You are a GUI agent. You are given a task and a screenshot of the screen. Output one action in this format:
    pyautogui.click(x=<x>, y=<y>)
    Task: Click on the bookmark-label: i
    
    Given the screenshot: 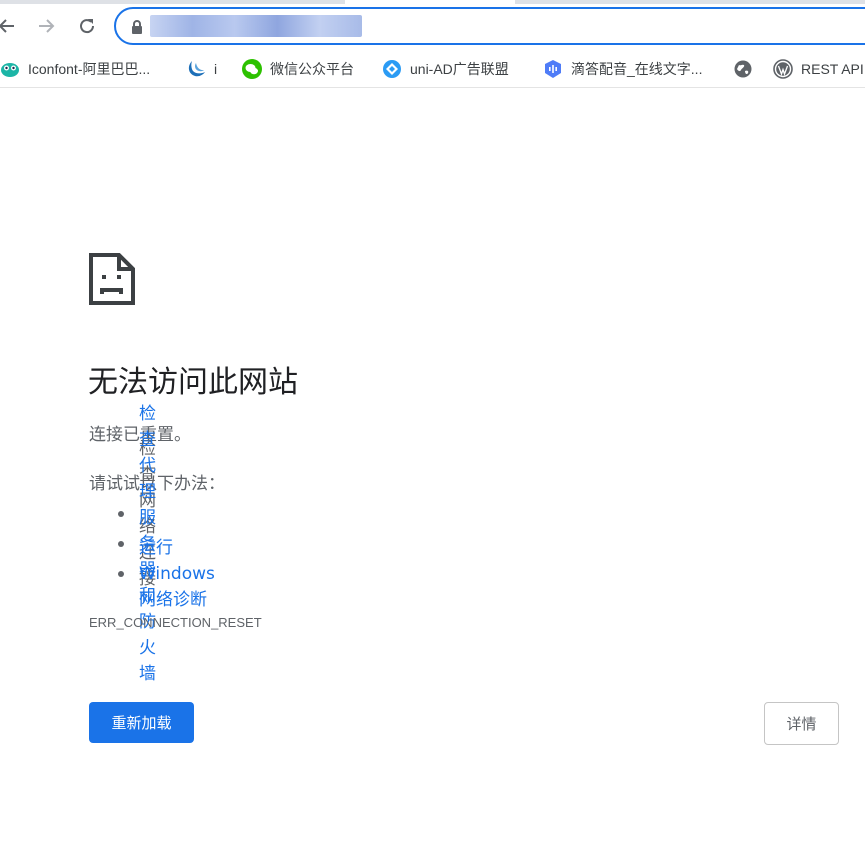 What is the action you would take?
    pyautogui.click(x=216, y=69)
    